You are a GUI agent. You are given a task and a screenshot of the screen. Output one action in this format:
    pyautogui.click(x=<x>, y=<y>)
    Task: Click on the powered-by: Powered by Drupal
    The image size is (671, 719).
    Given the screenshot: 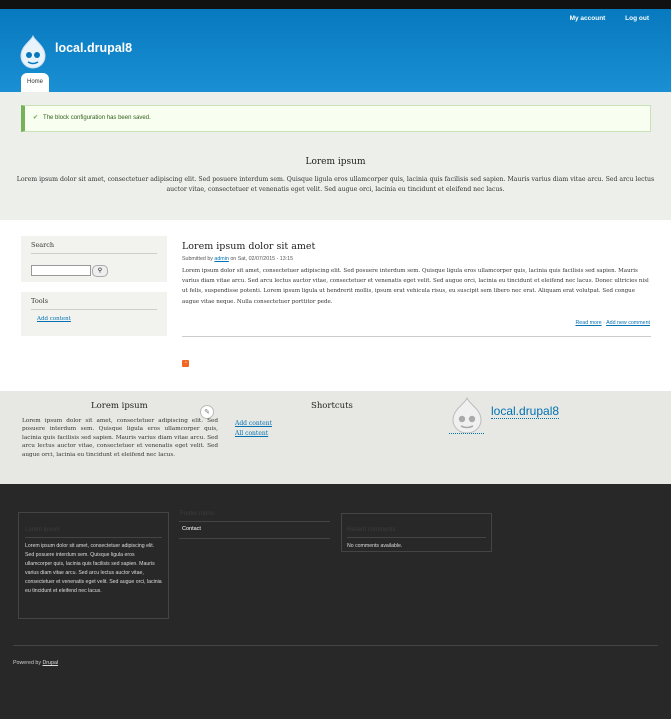 What is the action you would take?
    pyautogui.click(x=35, y=663)
    